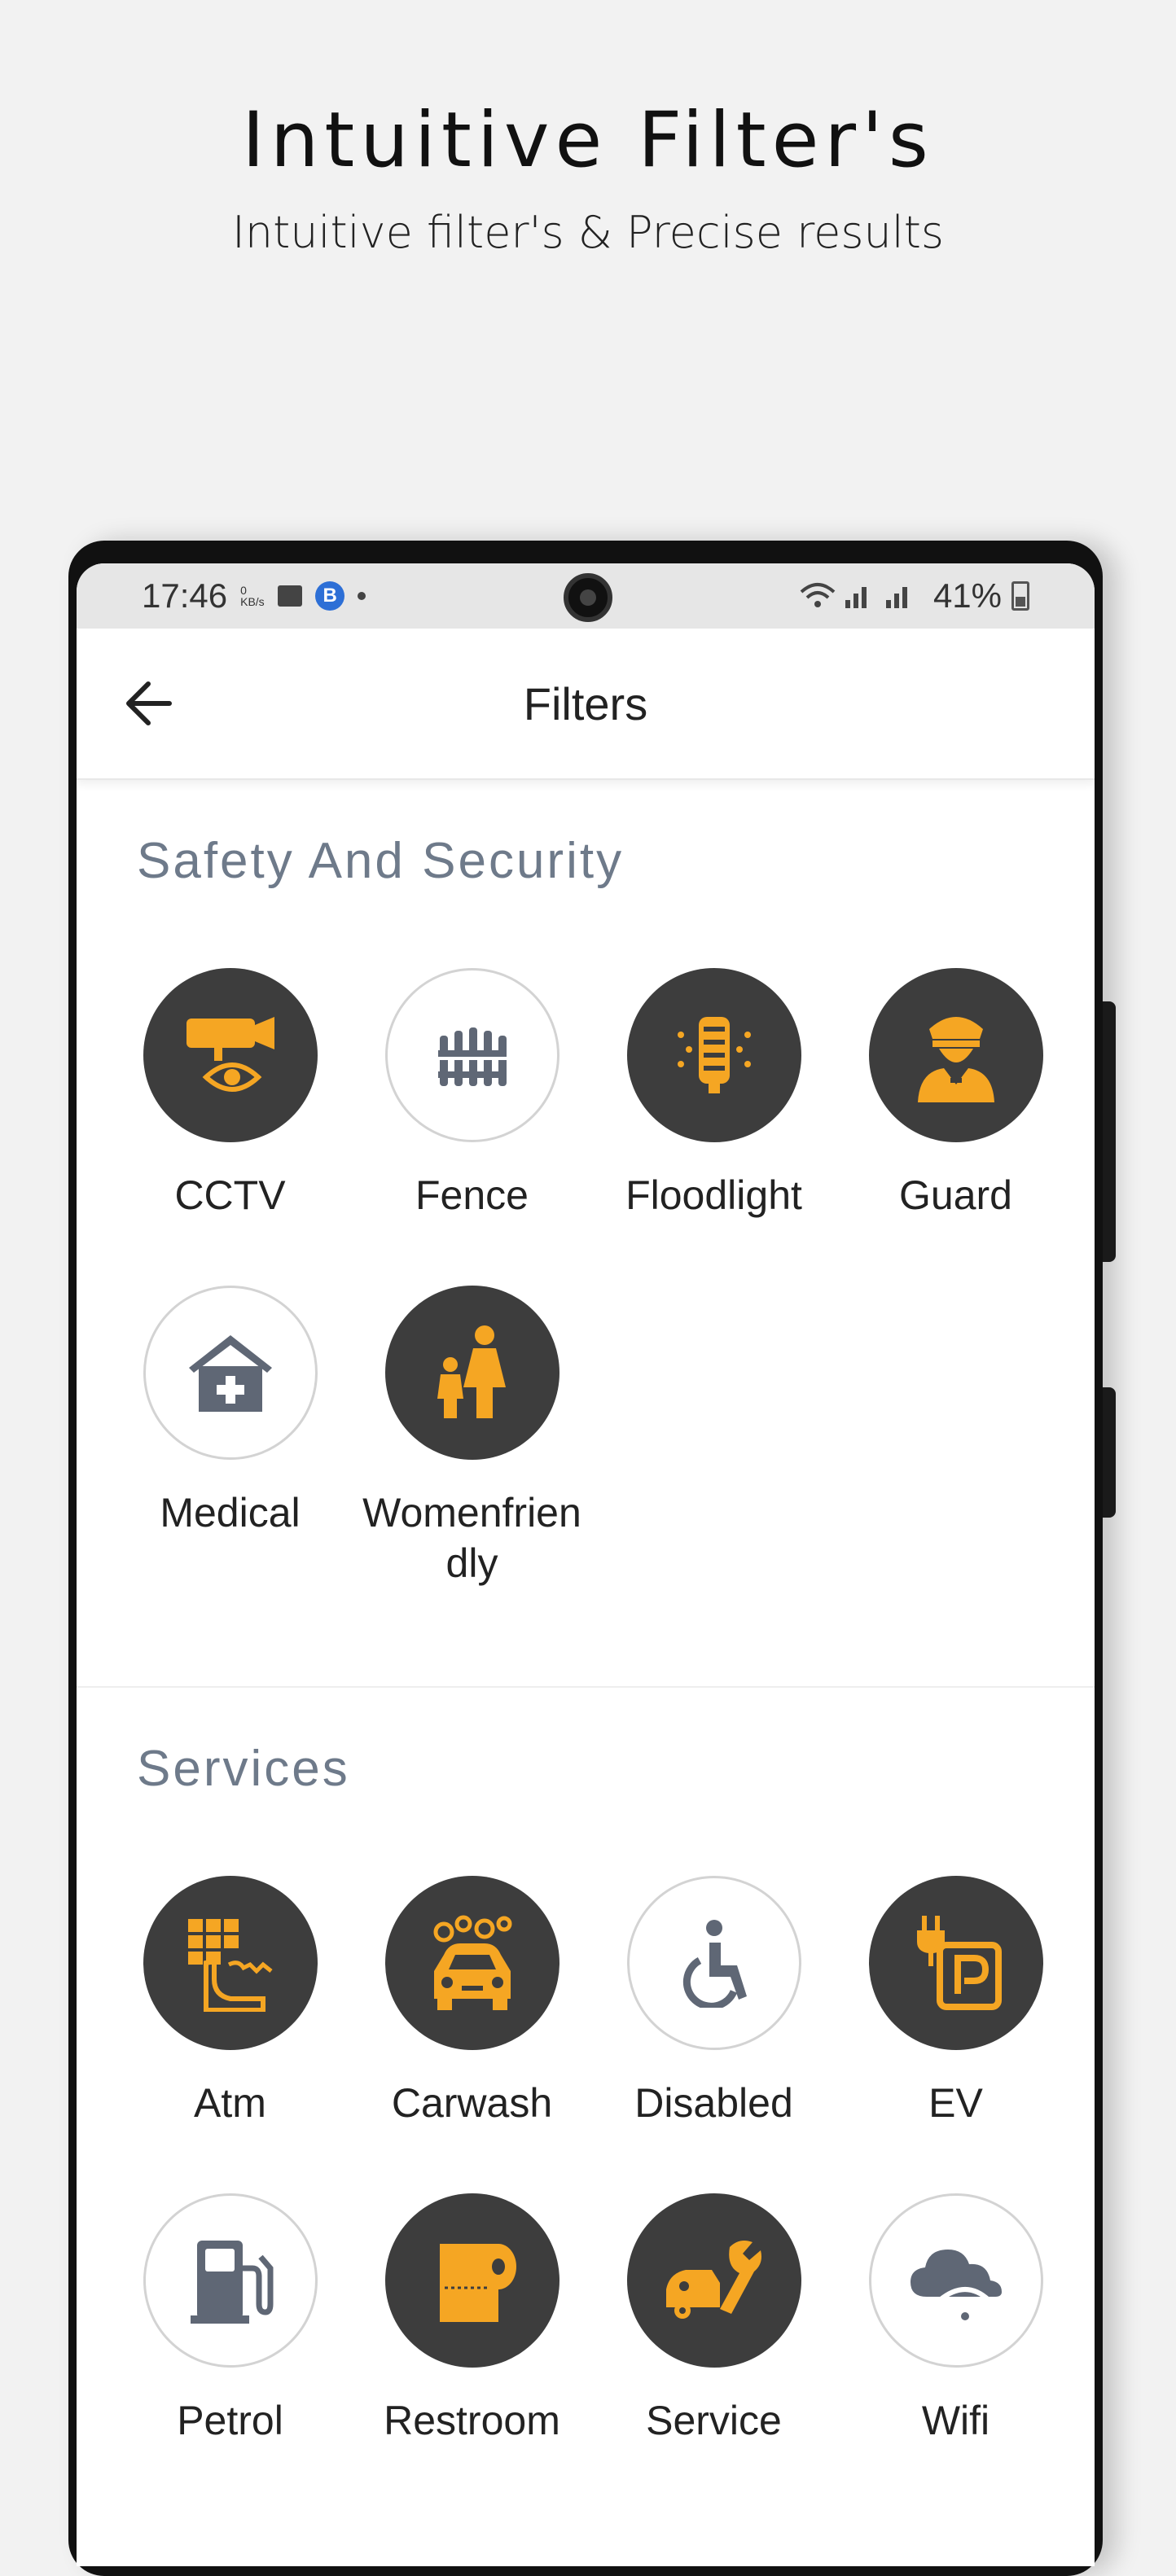 This screenshot has width=1176, height=2576. I want to click on filter-label: CCTV, so click(230, 1195).